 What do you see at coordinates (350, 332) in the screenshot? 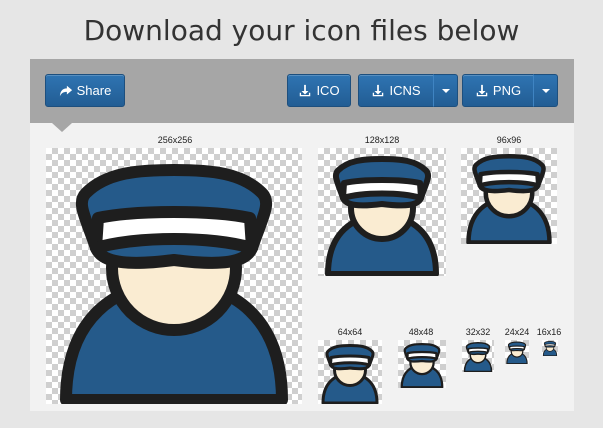
I see `size-label-64: 64x64` at bounding box center [350, 332].